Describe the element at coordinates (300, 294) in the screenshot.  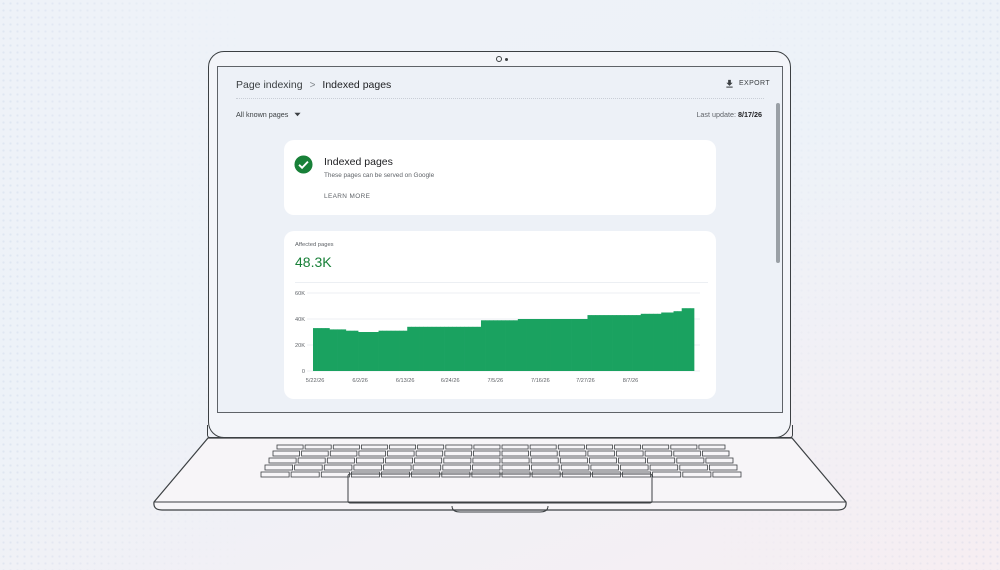
I see `y-tick-label: 60K` at that location.